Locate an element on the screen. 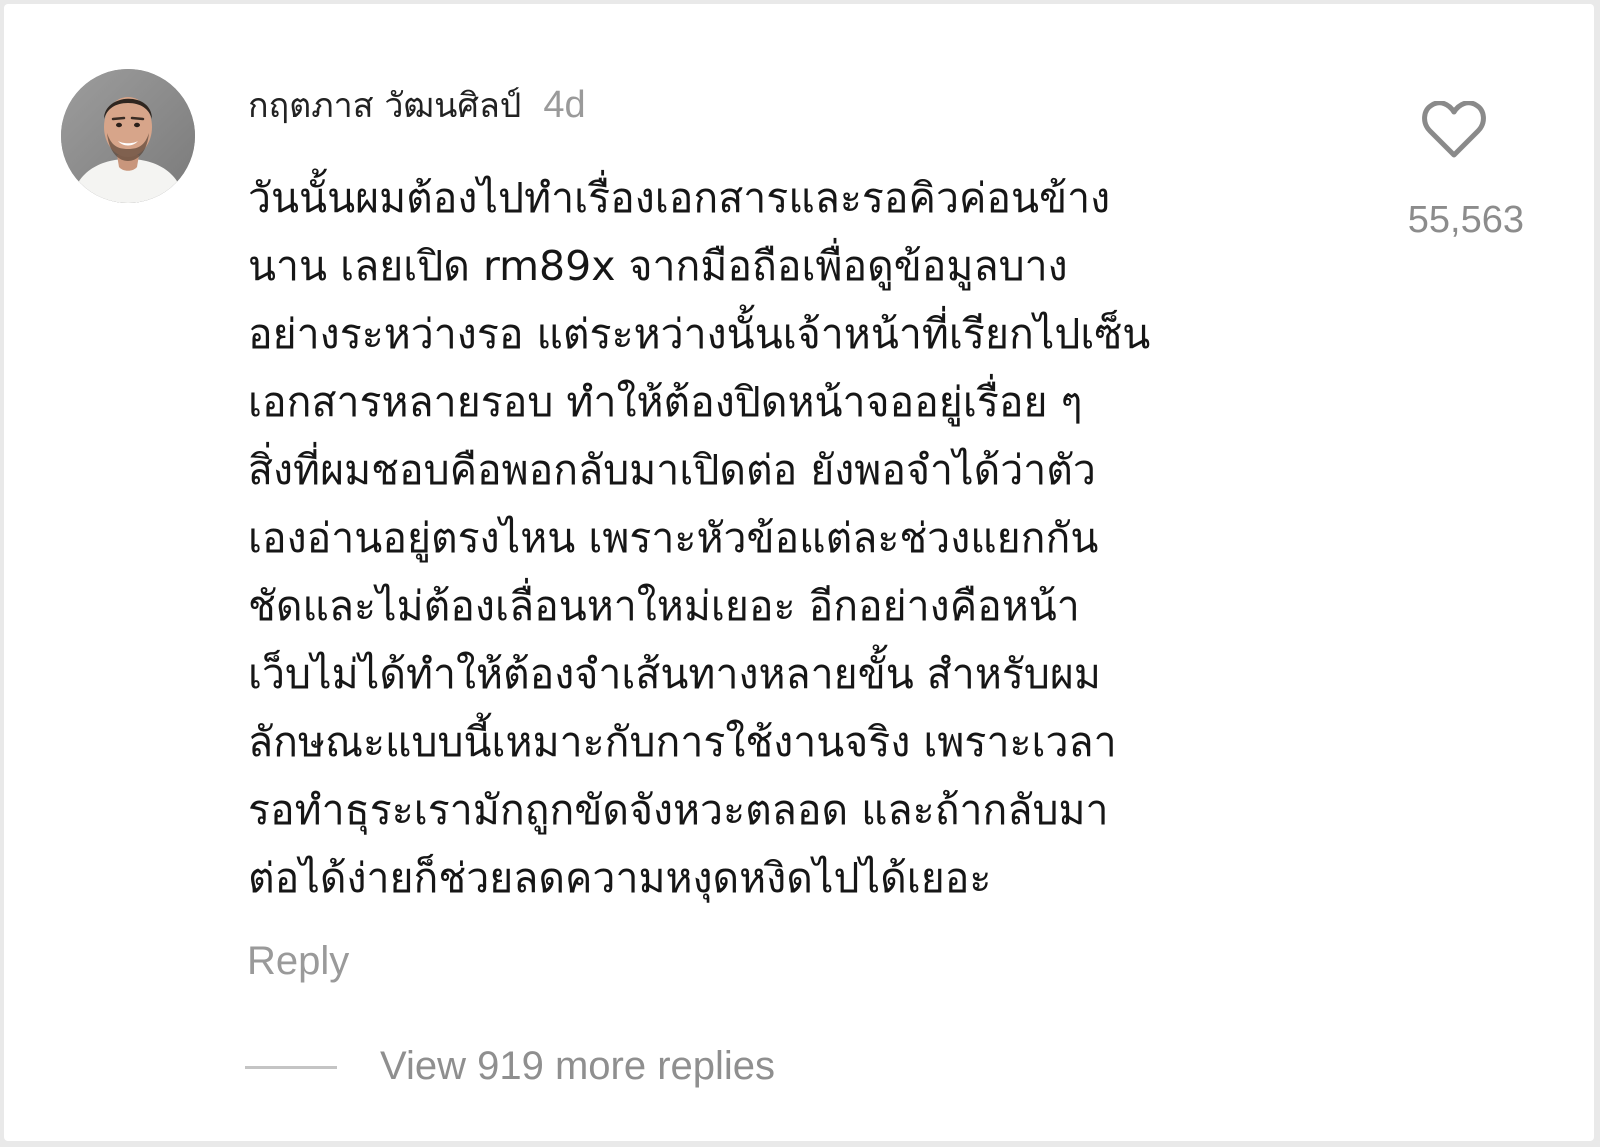  comment-header: กฤตภาส วัฒนศิลป์ 4d is located at coordinates (417, 103).